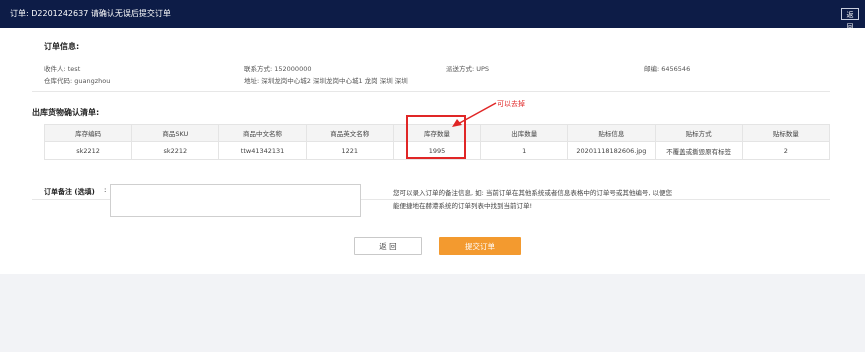 The height and width of the screenshot is (352, 865). I want to click on outbound-list-title: 出库货物确认清单:, so click(66, 112).